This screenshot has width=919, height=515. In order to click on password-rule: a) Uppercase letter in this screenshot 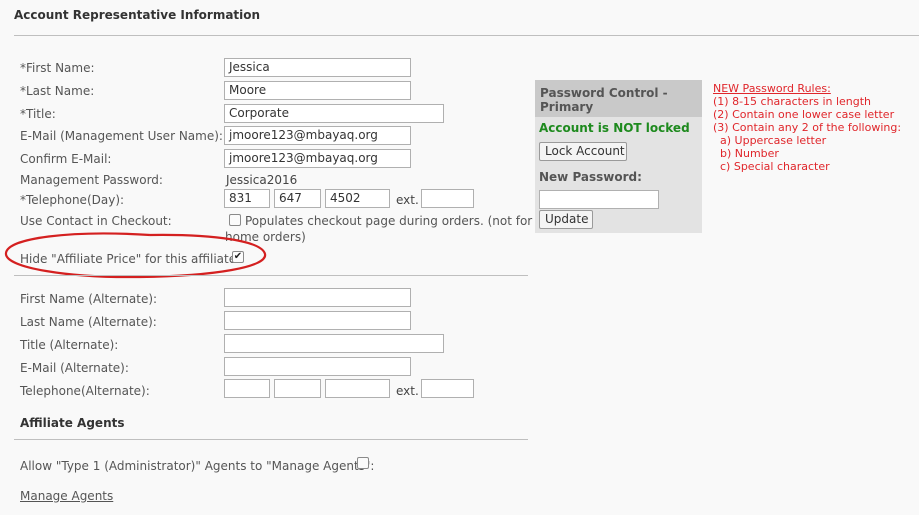, I will do `click(773, 140)`.